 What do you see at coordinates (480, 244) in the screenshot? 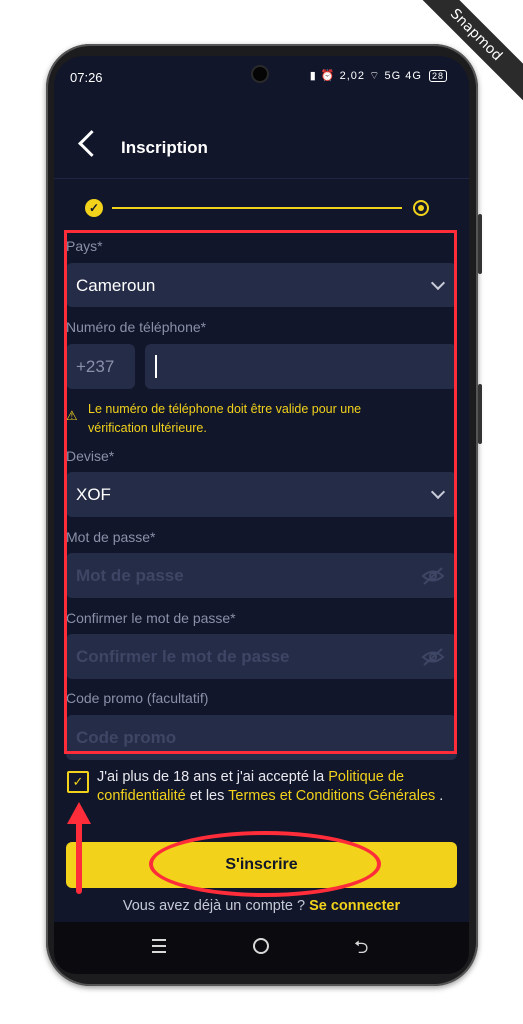
I see `volume-button` at bounding box center [480, 244].